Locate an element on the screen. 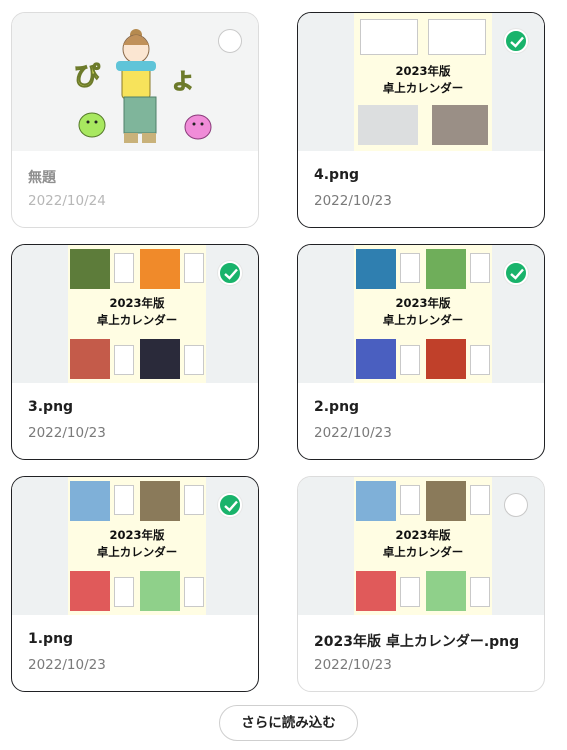 The width and height of the screenshot is (567, 750). image-card-untitled: ぴ よ 無題 2022/10/24 is located at coordinates (135, 120).